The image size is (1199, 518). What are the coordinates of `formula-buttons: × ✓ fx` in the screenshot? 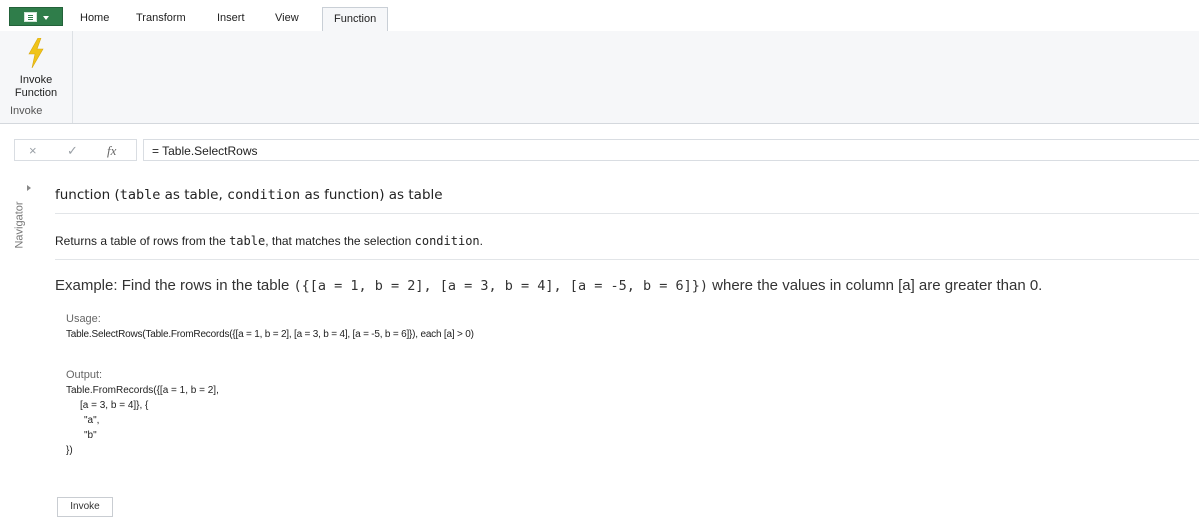 It's located at (75, 150).